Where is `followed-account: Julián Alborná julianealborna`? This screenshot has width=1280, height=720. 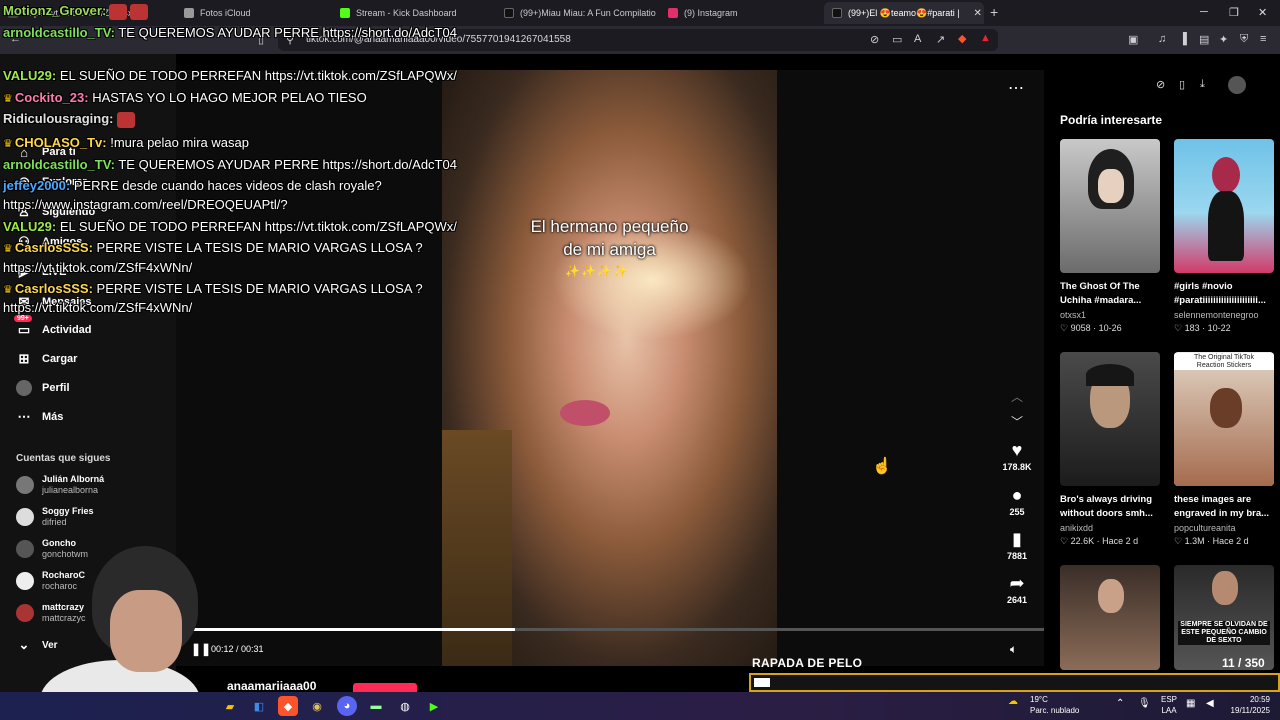 followed-account: Julián Alborná julianealborna is located at coordinates (60, 485).